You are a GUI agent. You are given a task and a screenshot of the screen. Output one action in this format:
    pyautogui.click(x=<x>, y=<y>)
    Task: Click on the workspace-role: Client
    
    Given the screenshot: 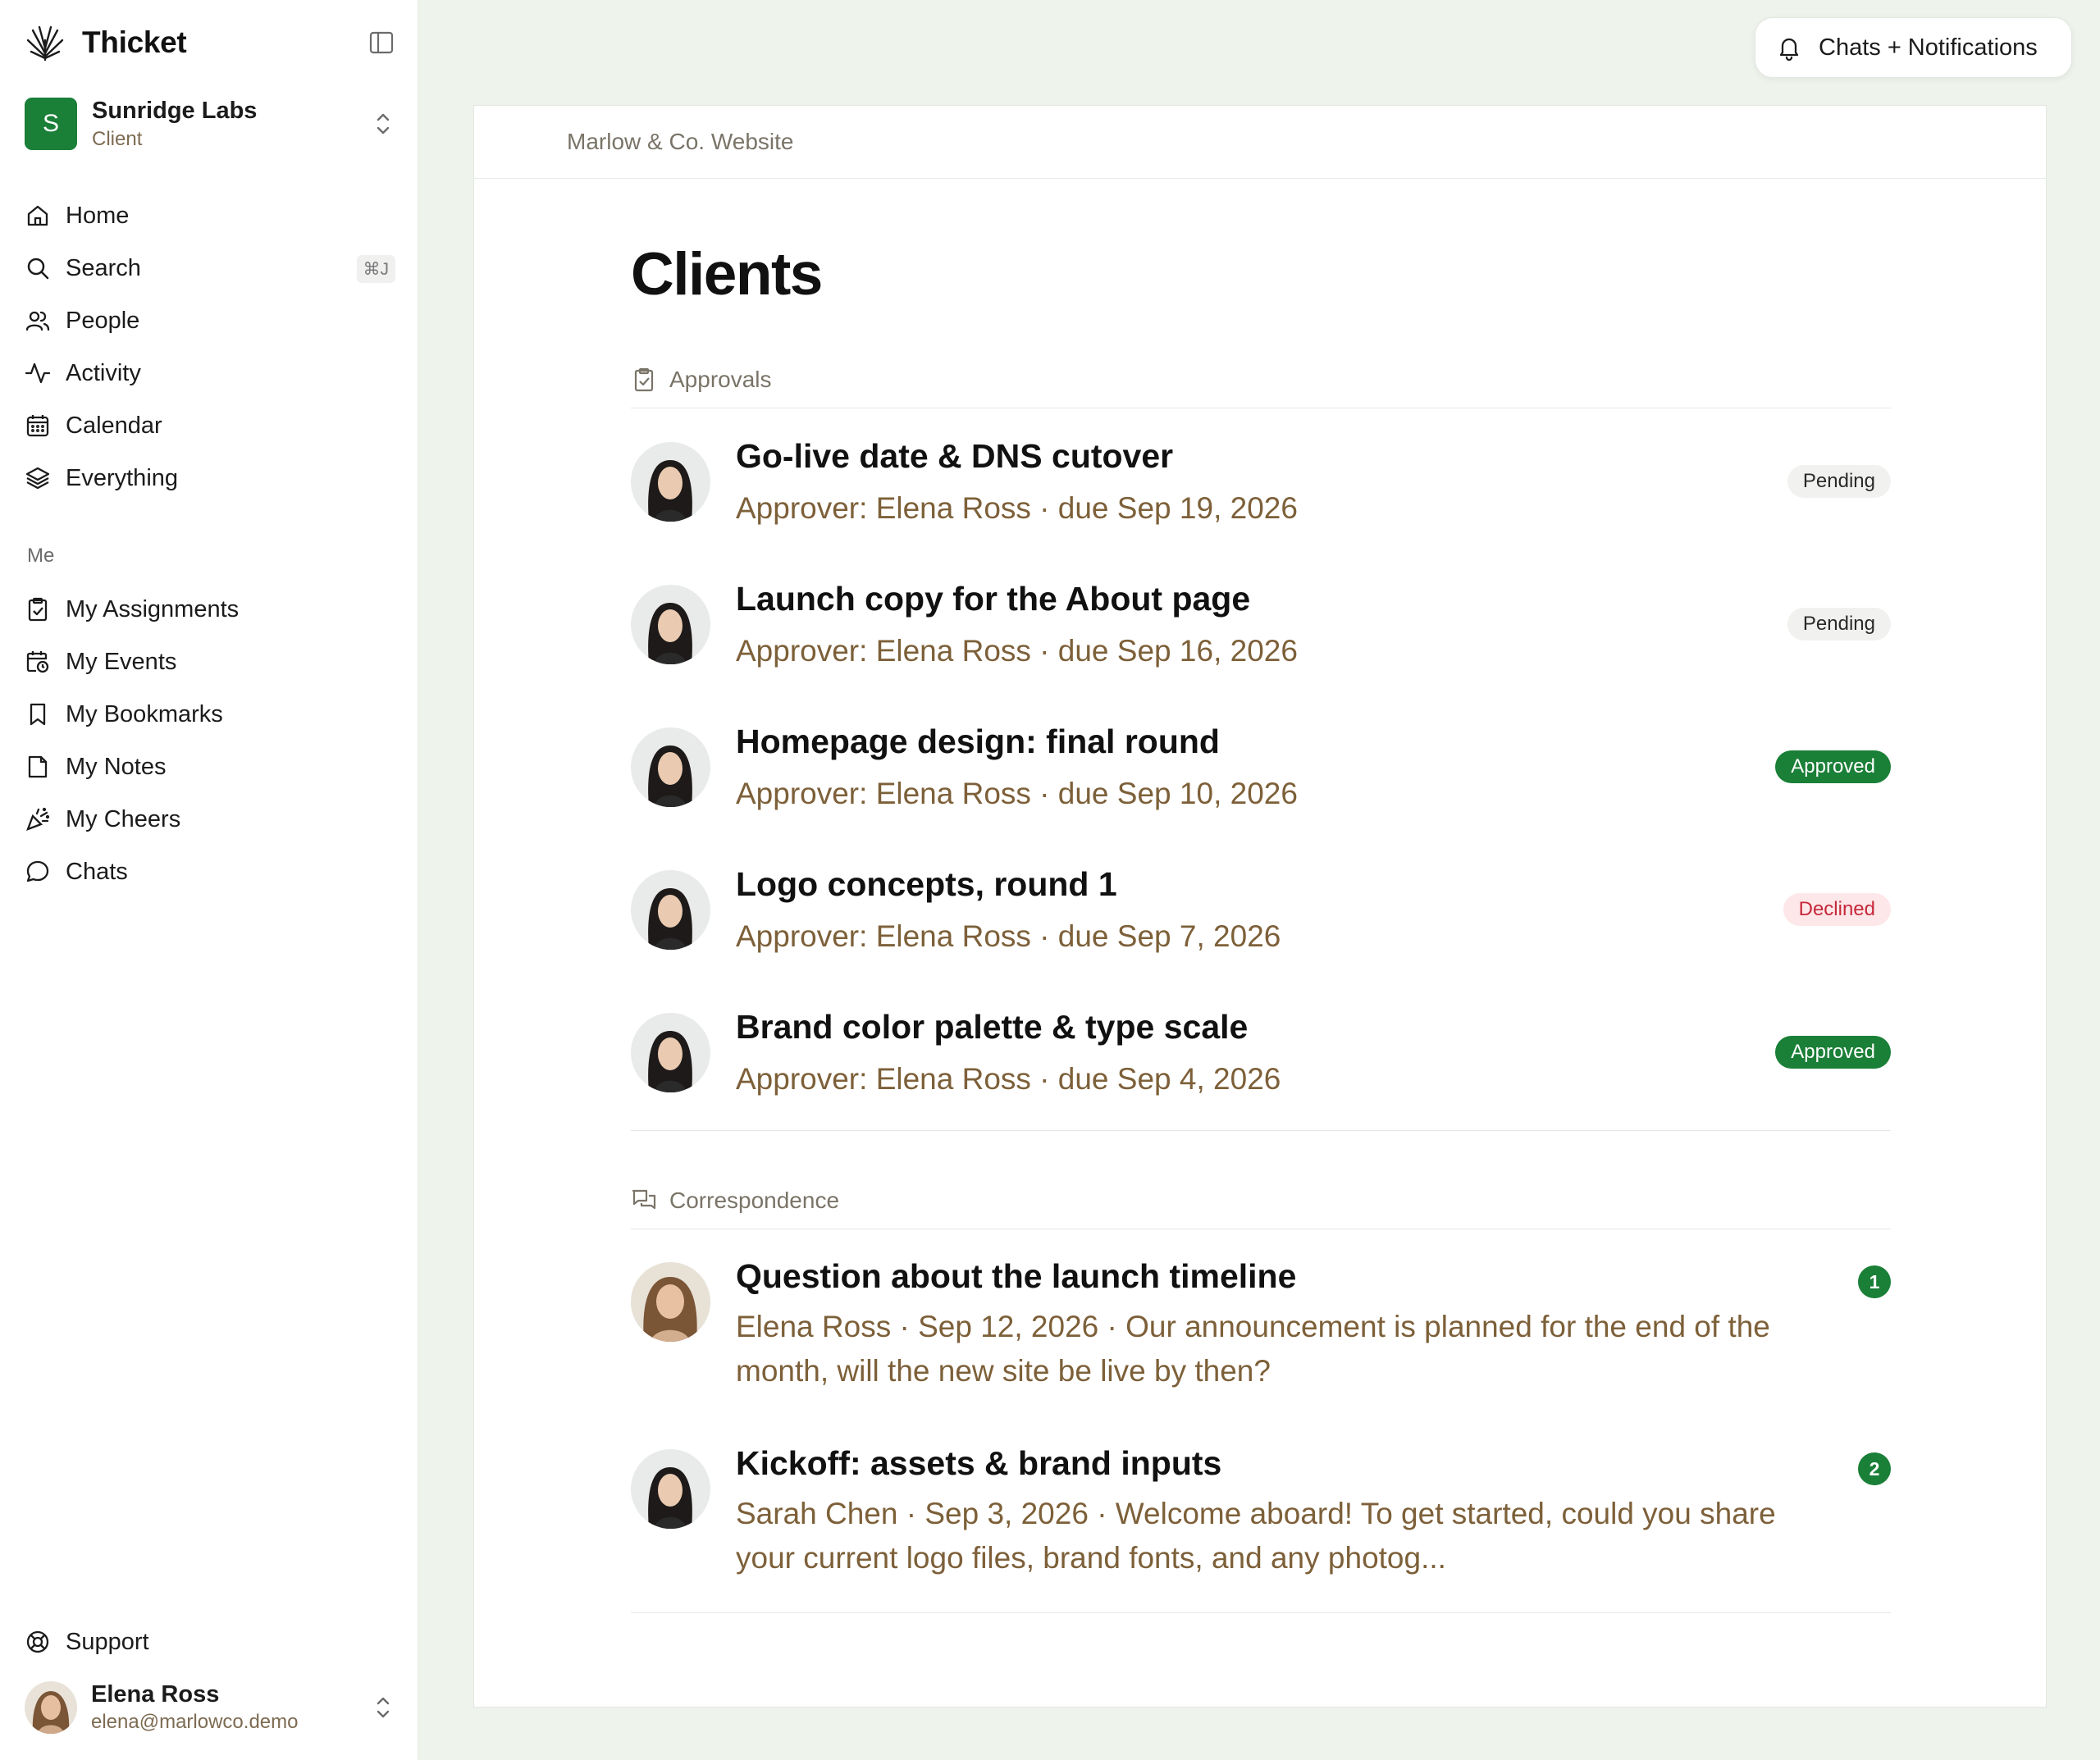 What is the action you would take?
    pyautogui.click(x=117, y=138)
    